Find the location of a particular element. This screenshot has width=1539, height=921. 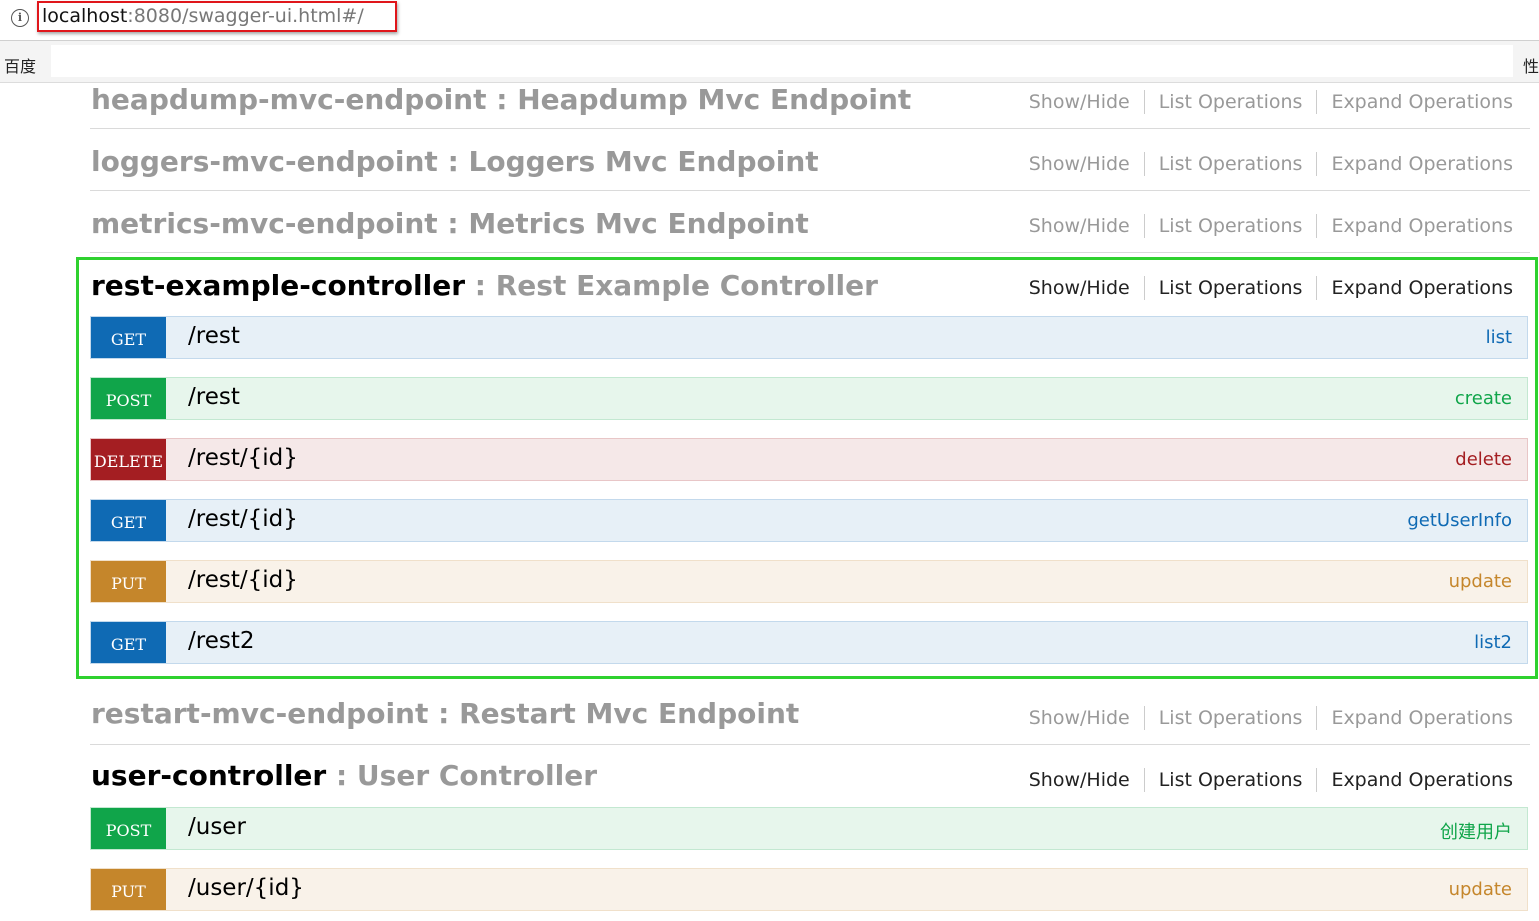

info-icon: i is located at coordinates (20, 18).